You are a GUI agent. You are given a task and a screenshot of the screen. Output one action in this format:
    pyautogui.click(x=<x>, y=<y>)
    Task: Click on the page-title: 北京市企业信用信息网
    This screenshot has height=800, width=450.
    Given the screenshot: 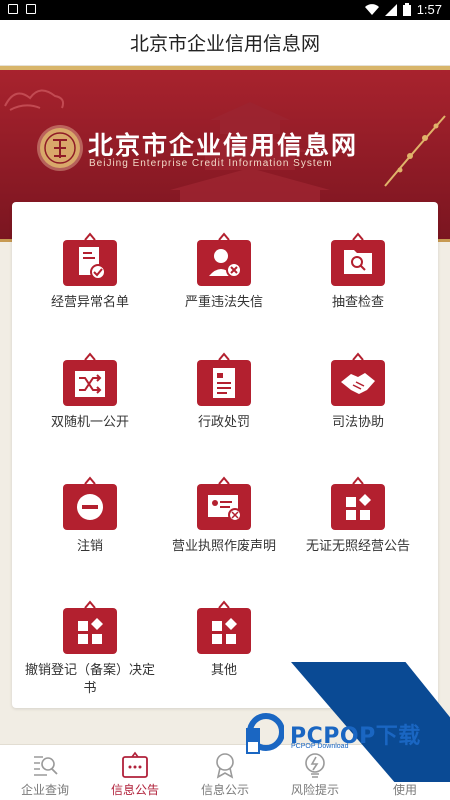 What is the action you would take?
    pyautogui.click(x=224, y=44)
    